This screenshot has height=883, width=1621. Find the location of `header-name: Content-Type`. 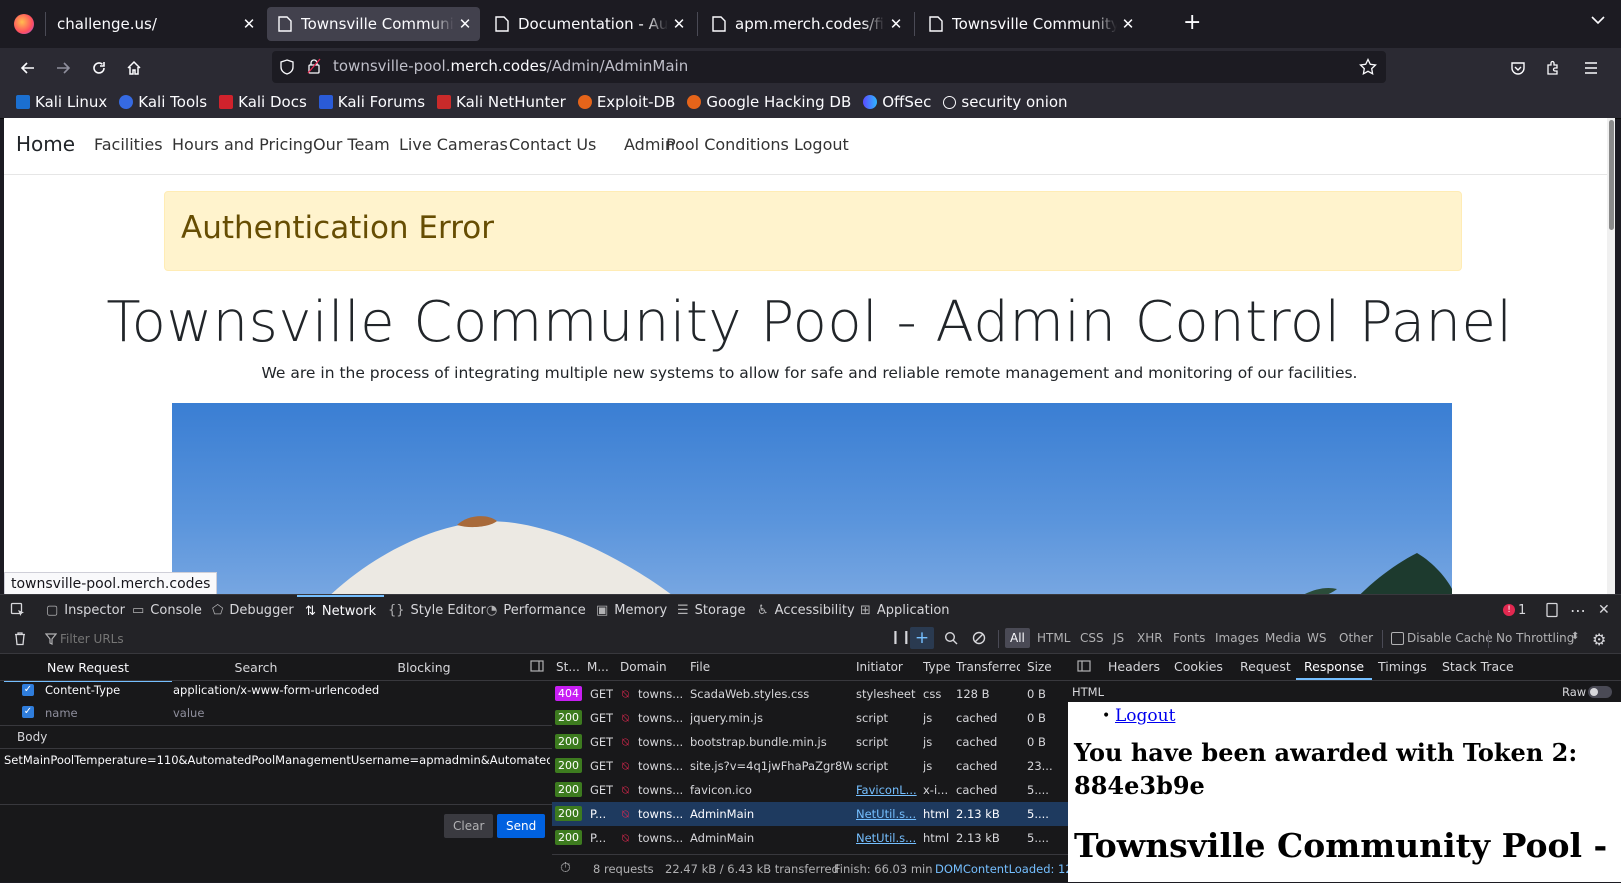

header-name: Content-Type is located at coordinates (82, 690).